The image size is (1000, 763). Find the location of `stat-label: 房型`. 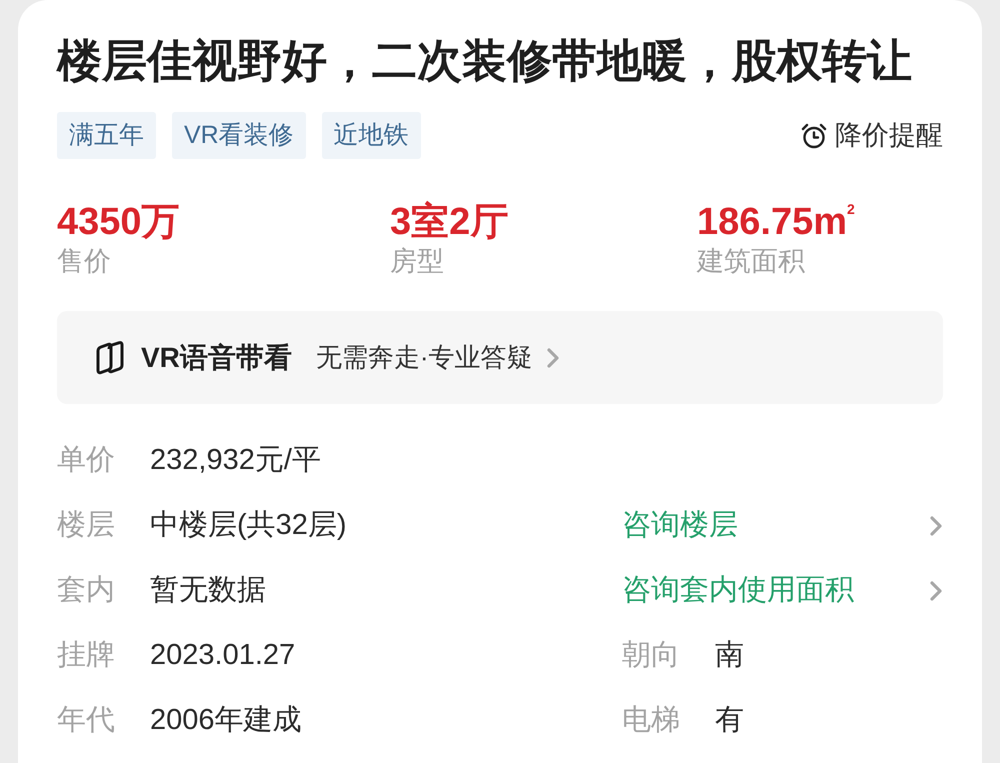

stat-label: 房型 is located at coordinates (417, 261).